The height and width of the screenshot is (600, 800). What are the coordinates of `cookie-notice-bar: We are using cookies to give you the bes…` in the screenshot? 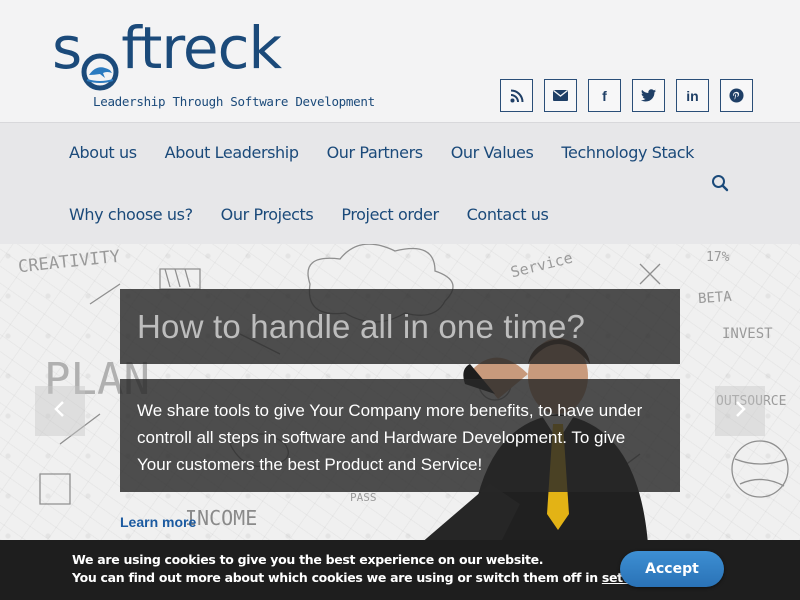 It's located at (400, 570).